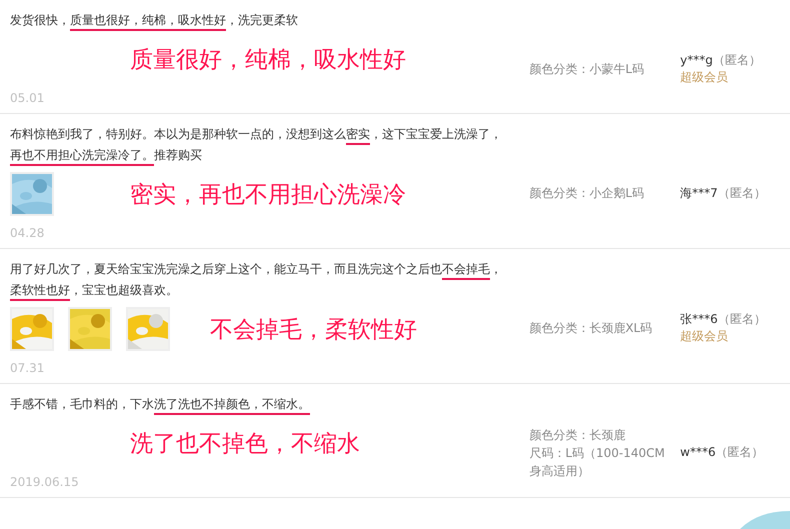  What do you see at coordinates (699, 319) in the screenshot?
I see `username: 张***6` at bounding box center [699, 319].